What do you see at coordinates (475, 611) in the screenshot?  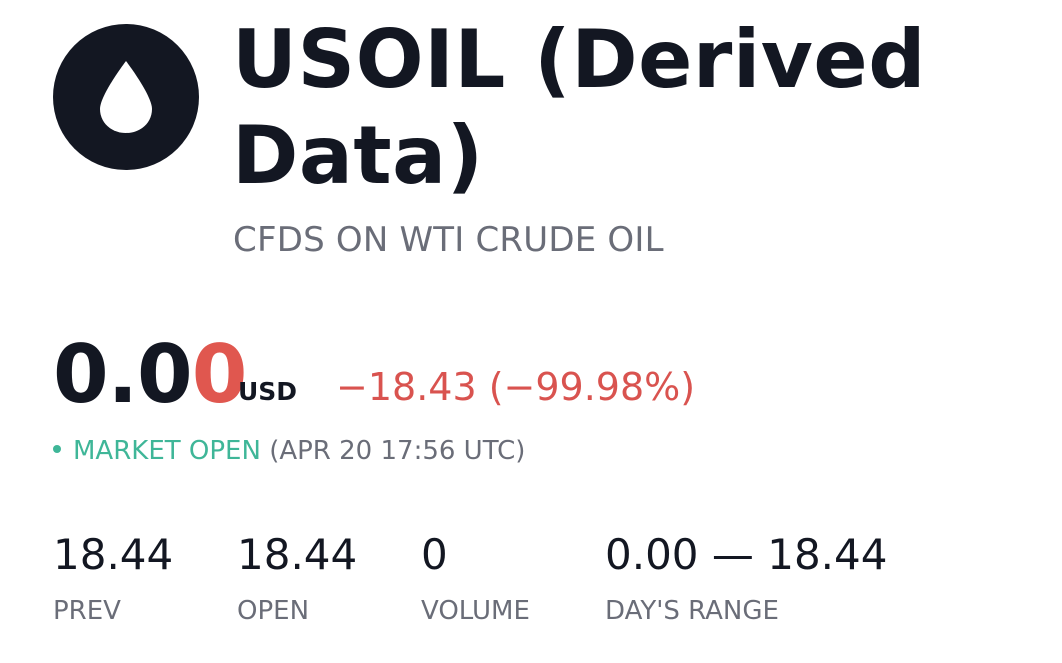 I see `stat-label: VOLUME` at bounding box center [475, 611].